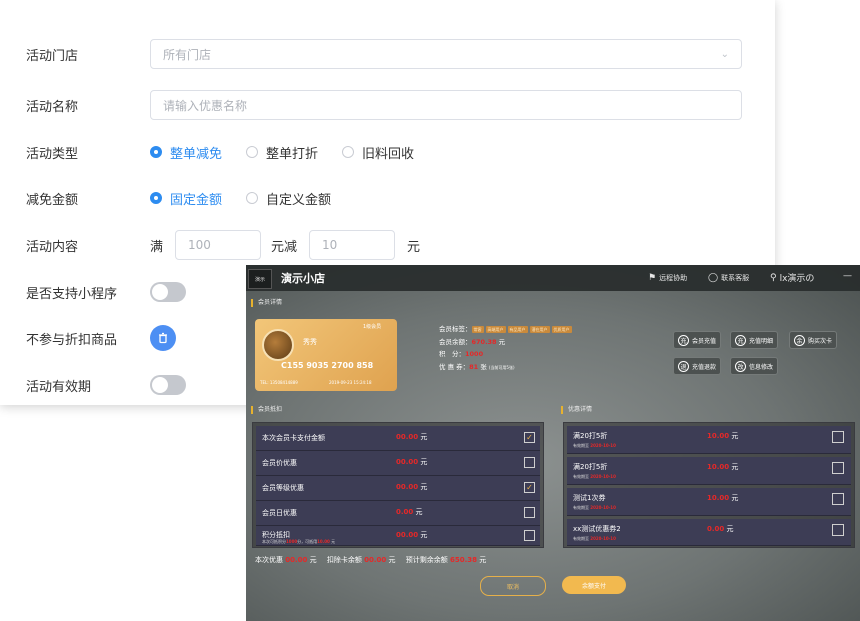 The image size is (860, 621). What do you see at coordinates (186, 198) in the screenshot?
I see `radio-fixed-amount: 固定金额` at bounding box center [186, 198].